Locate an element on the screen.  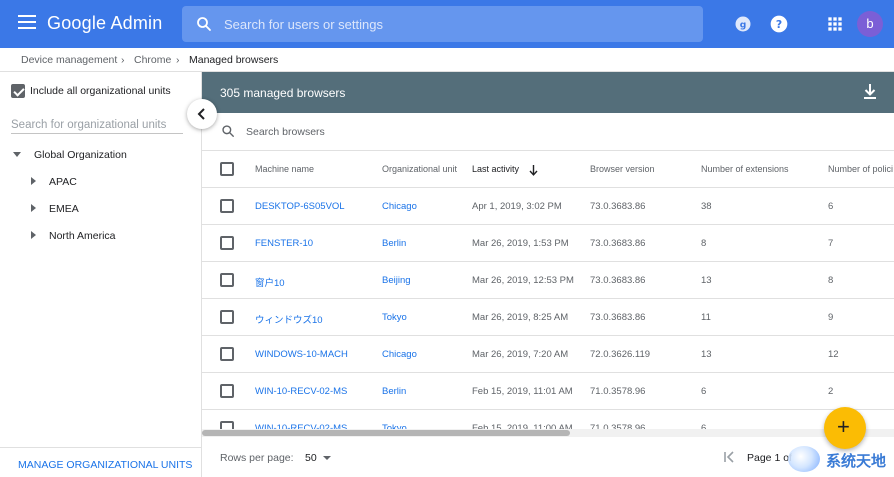
first-page-icon is located at coordinates (730, 457).